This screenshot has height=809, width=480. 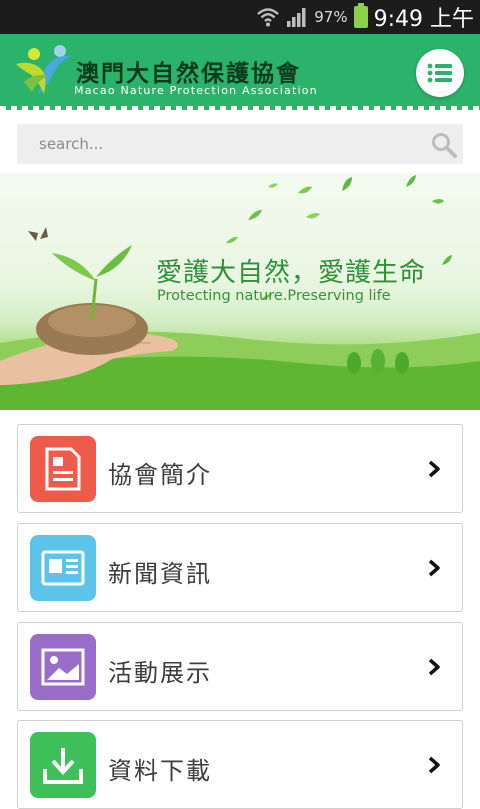 What do you see at coordinates (268, 17) in the screenshot?
I see `wifi-icon` at bounding box center [268, 17].